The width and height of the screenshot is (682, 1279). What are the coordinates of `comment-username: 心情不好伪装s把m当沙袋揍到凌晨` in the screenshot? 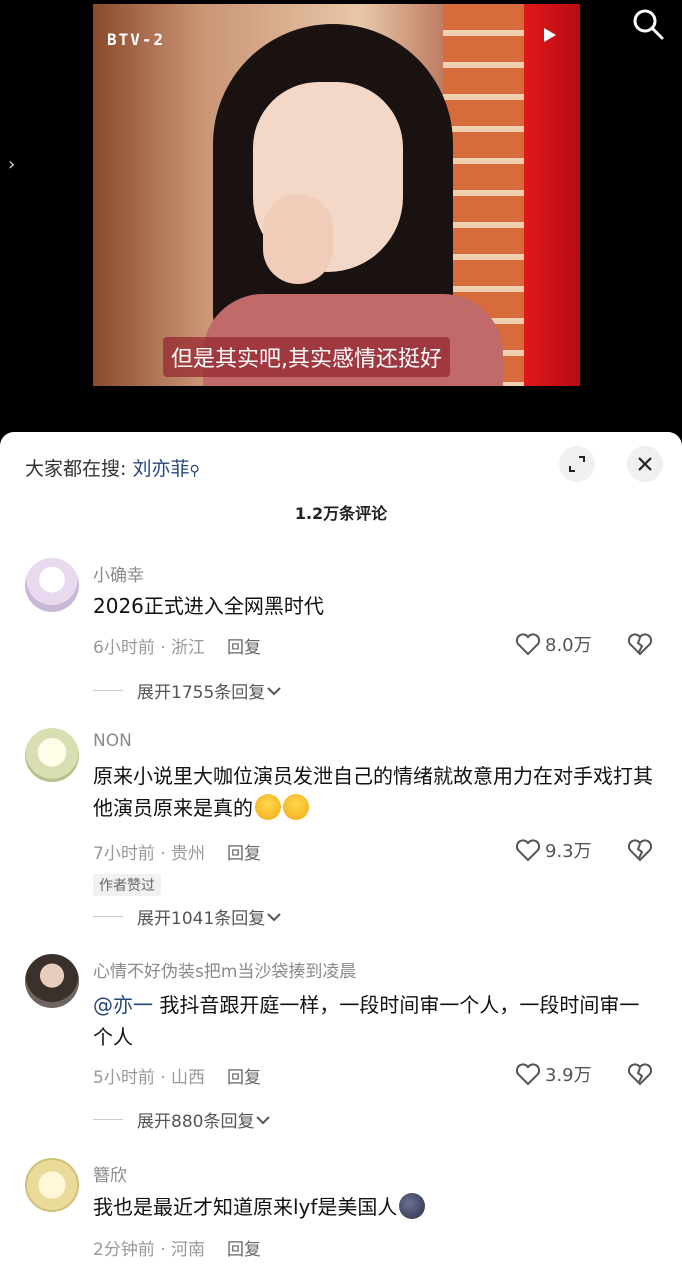 It's located at (224, 969).